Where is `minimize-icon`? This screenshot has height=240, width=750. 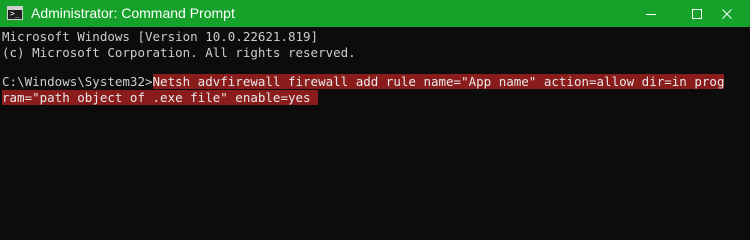 minimize-icon is located at coordinates (651, 14).